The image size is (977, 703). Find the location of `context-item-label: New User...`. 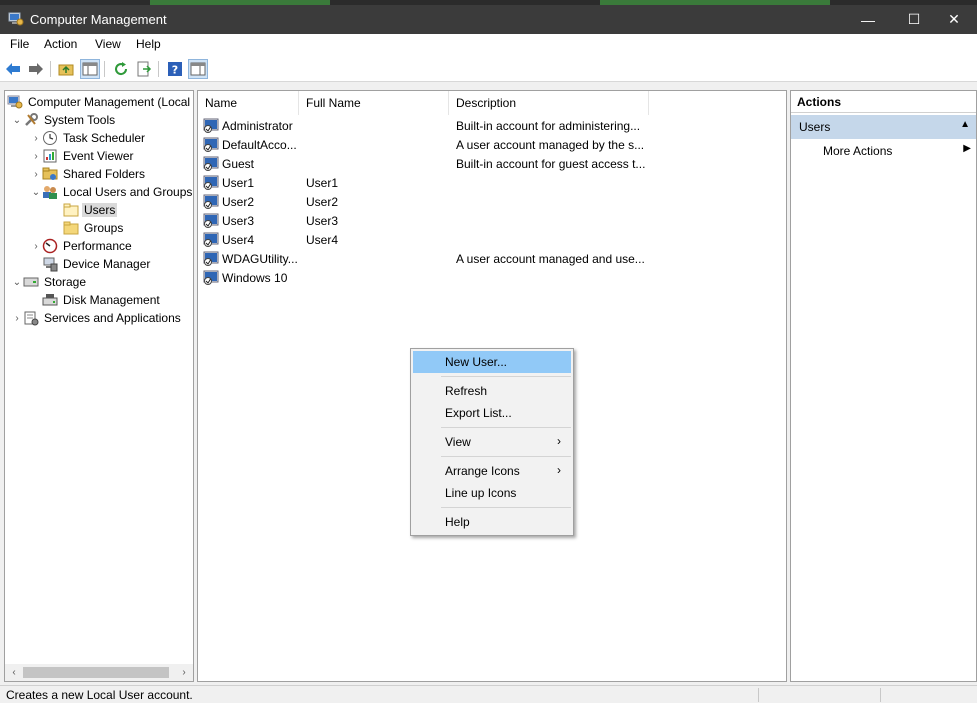

context-item-label: New User... is located at coordinates (476, 362).